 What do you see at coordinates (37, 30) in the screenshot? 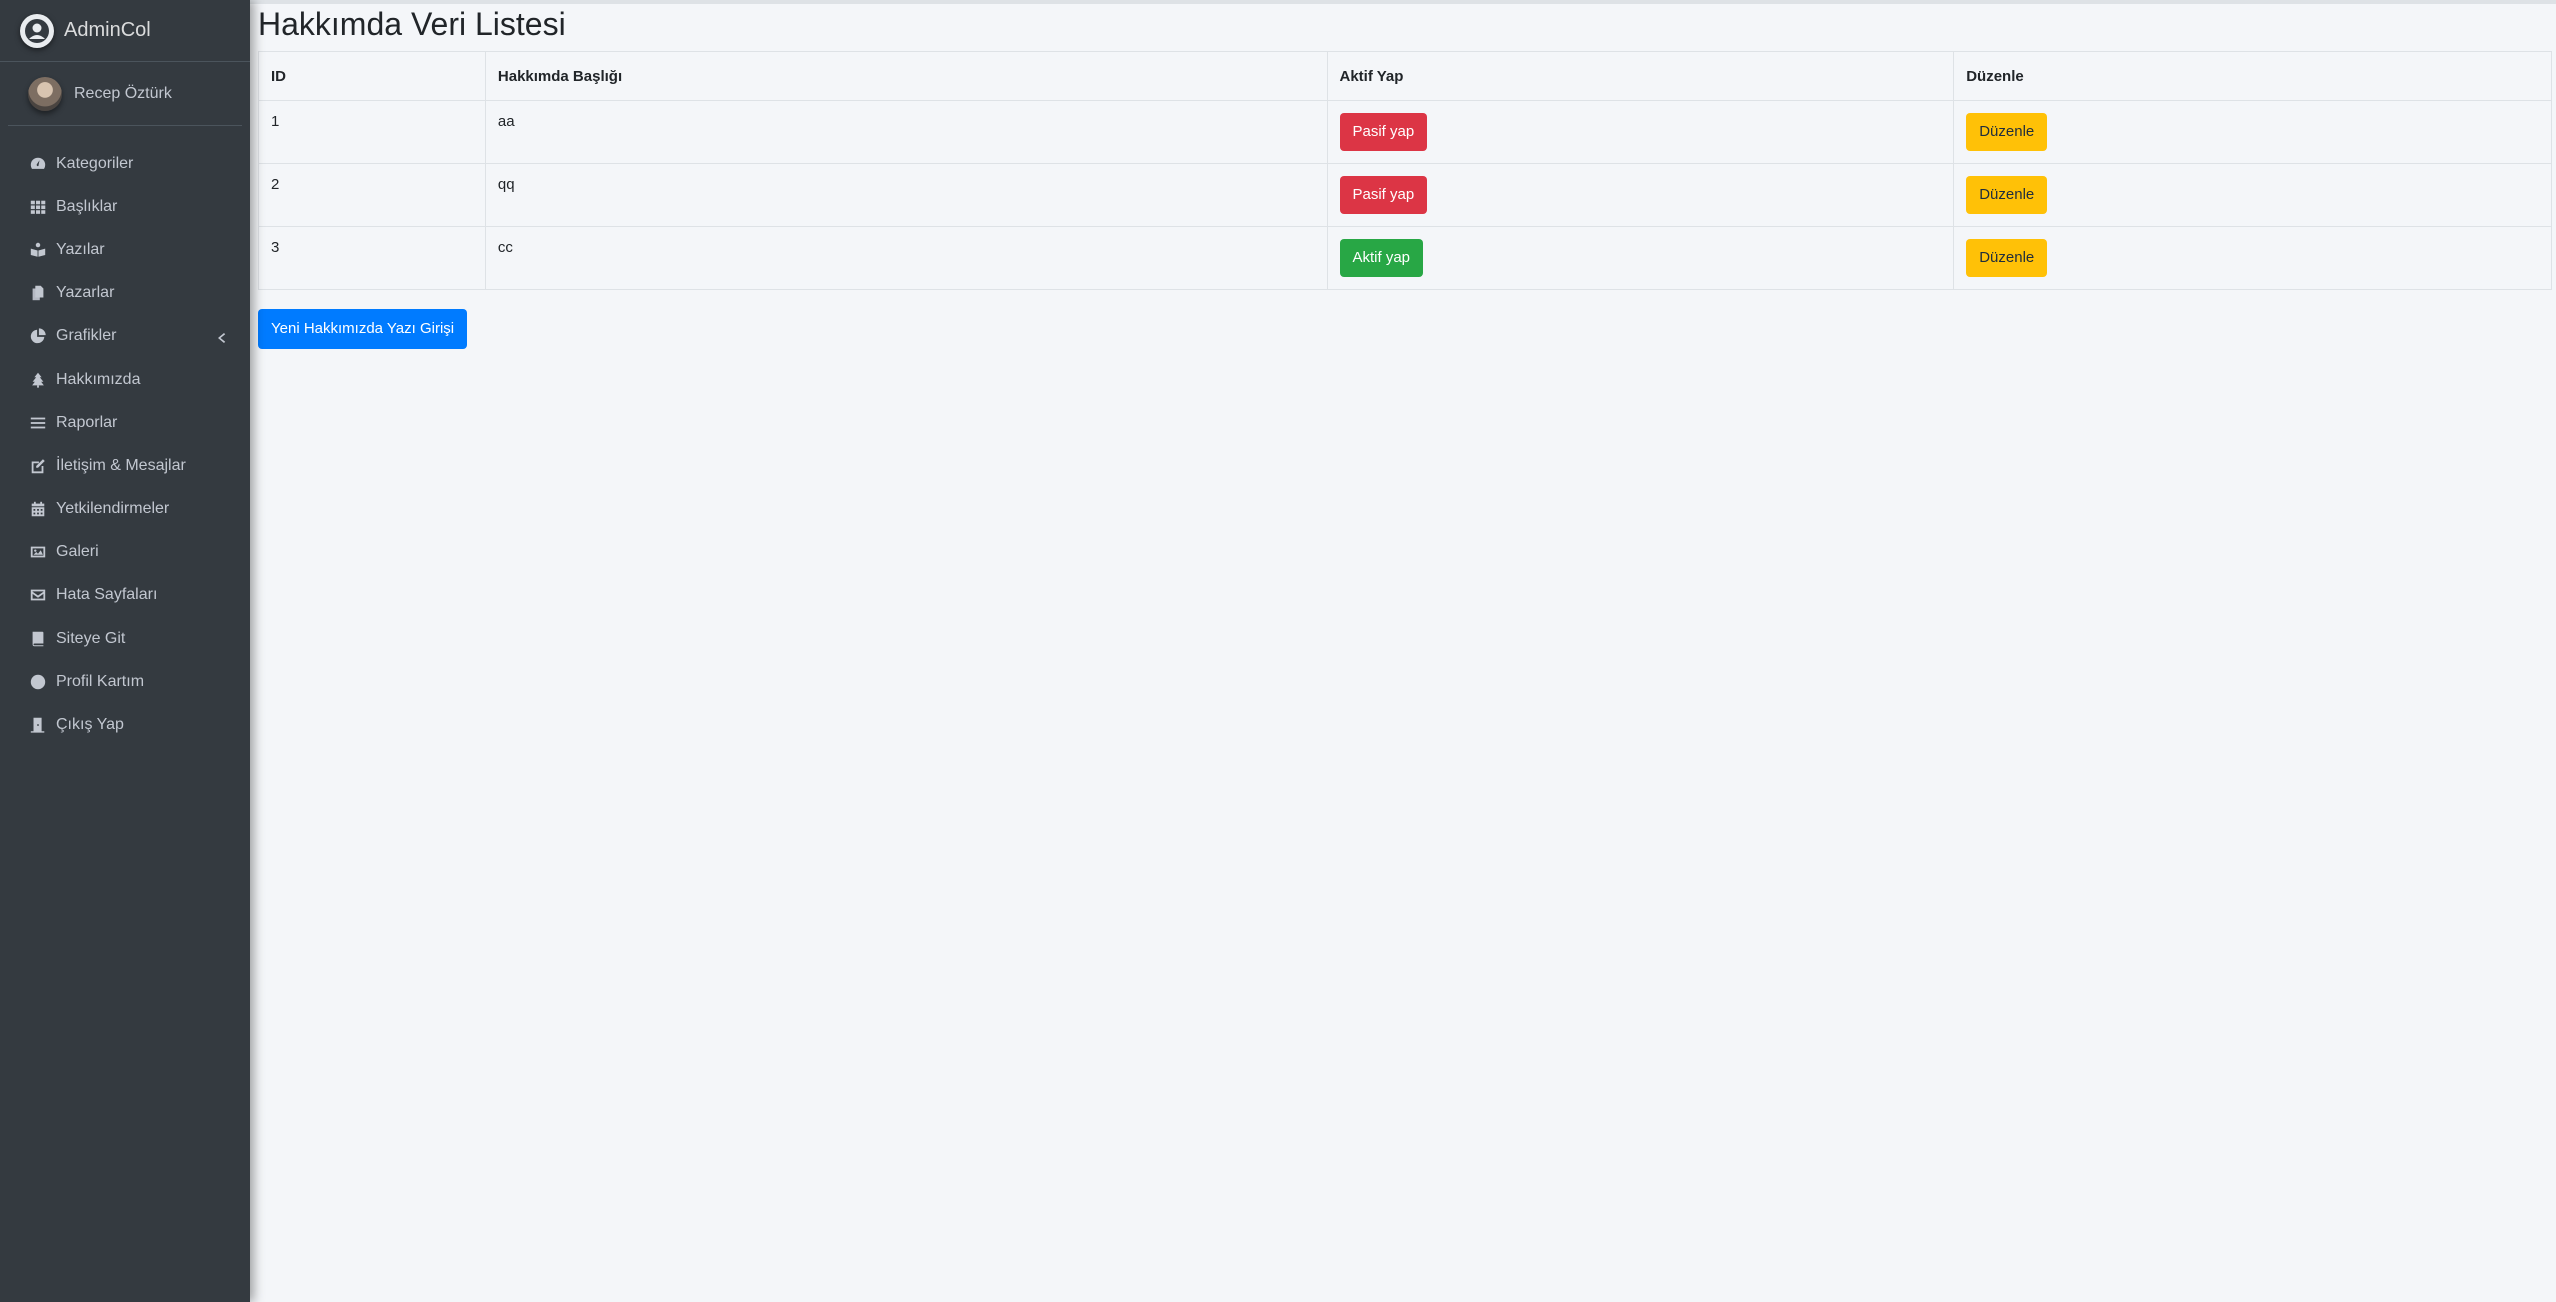
I see `brand-logo-icon` at bounding box center [37, 30].